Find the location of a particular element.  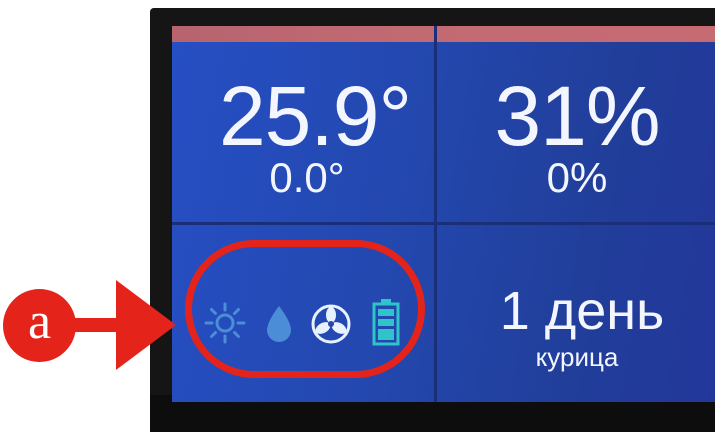

annotation-marker: a is located at coordinates (39, 325).